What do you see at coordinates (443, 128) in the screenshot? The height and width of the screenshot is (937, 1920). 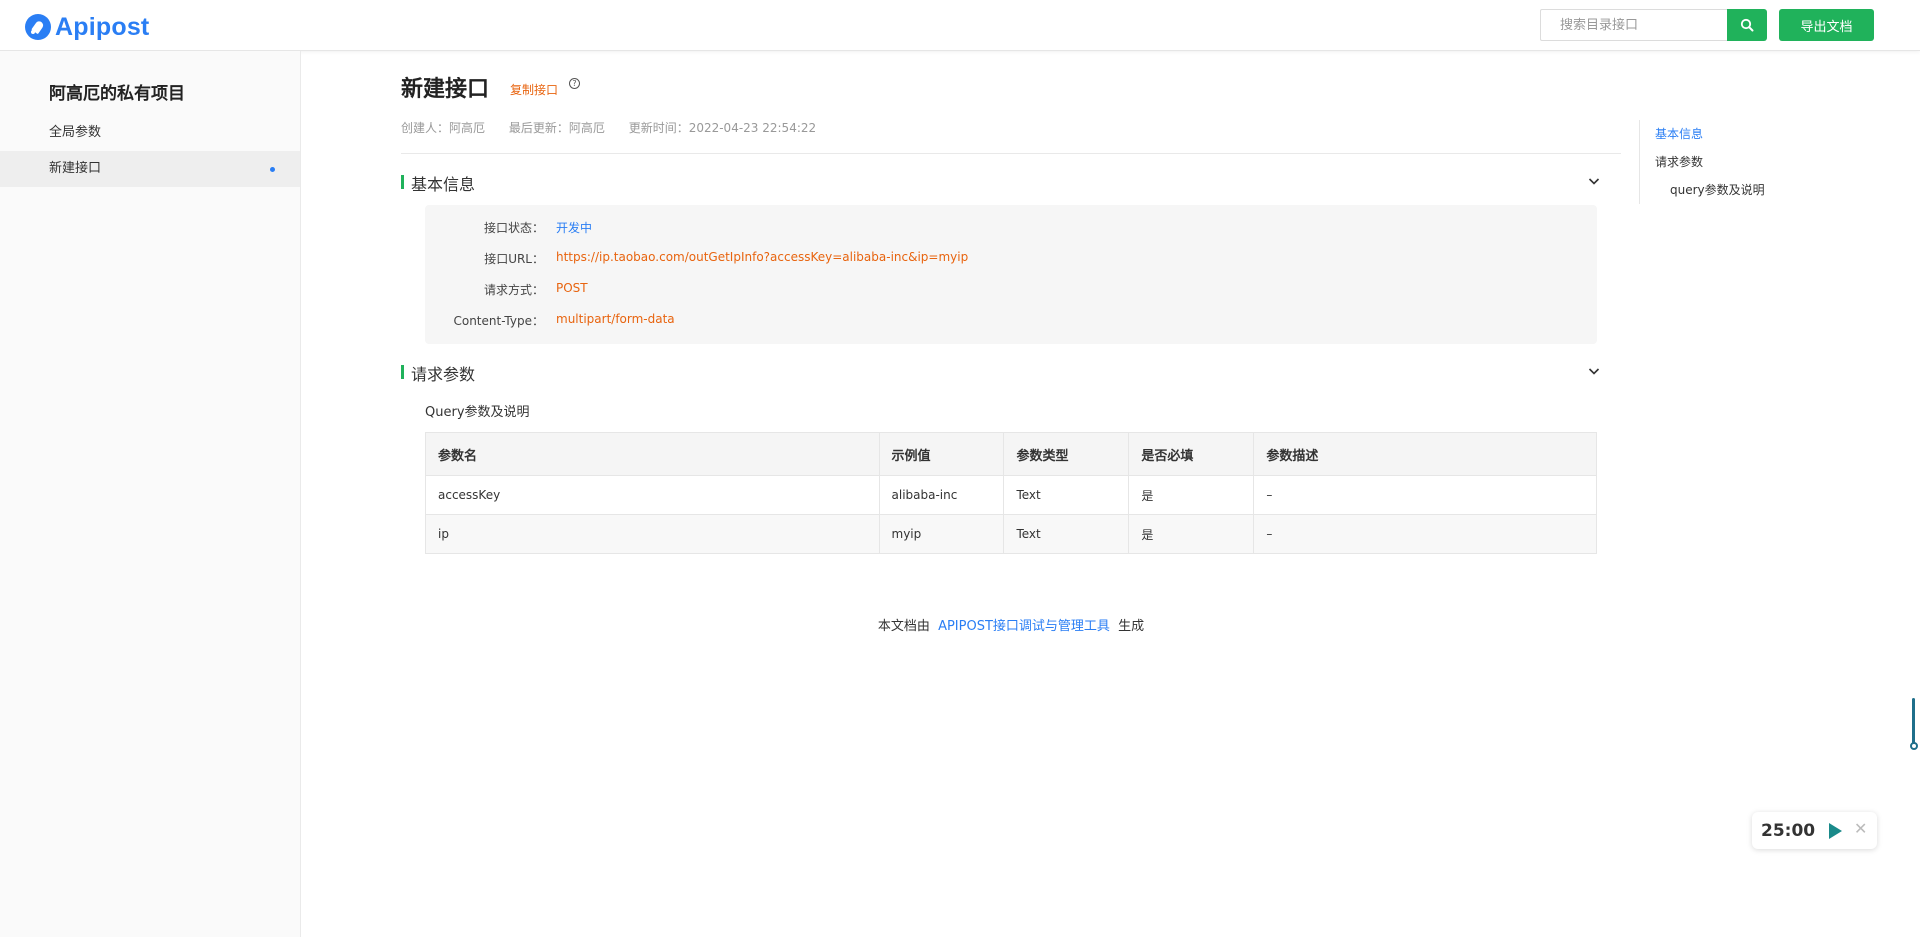 I see `creator-text: 创建人：阿高厄` at bounding box center [443, 128].